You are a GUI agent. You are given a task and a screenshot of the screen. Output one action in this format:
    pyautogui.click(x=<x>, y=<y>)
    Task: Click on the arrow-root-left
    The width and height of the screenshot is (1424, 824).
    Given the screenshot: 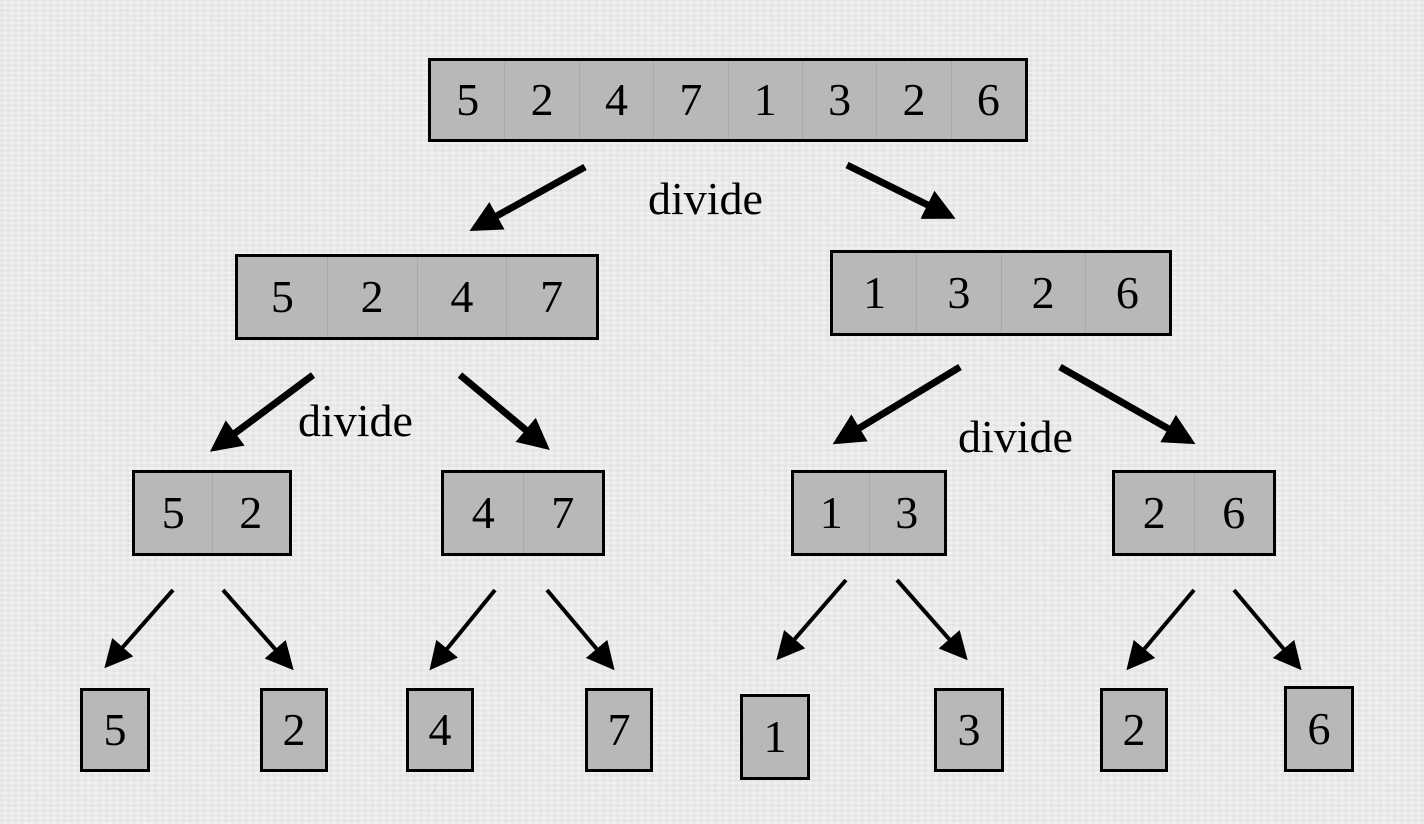 What is the action you would take?
    pyautogui.click(x=528, y=197)
    